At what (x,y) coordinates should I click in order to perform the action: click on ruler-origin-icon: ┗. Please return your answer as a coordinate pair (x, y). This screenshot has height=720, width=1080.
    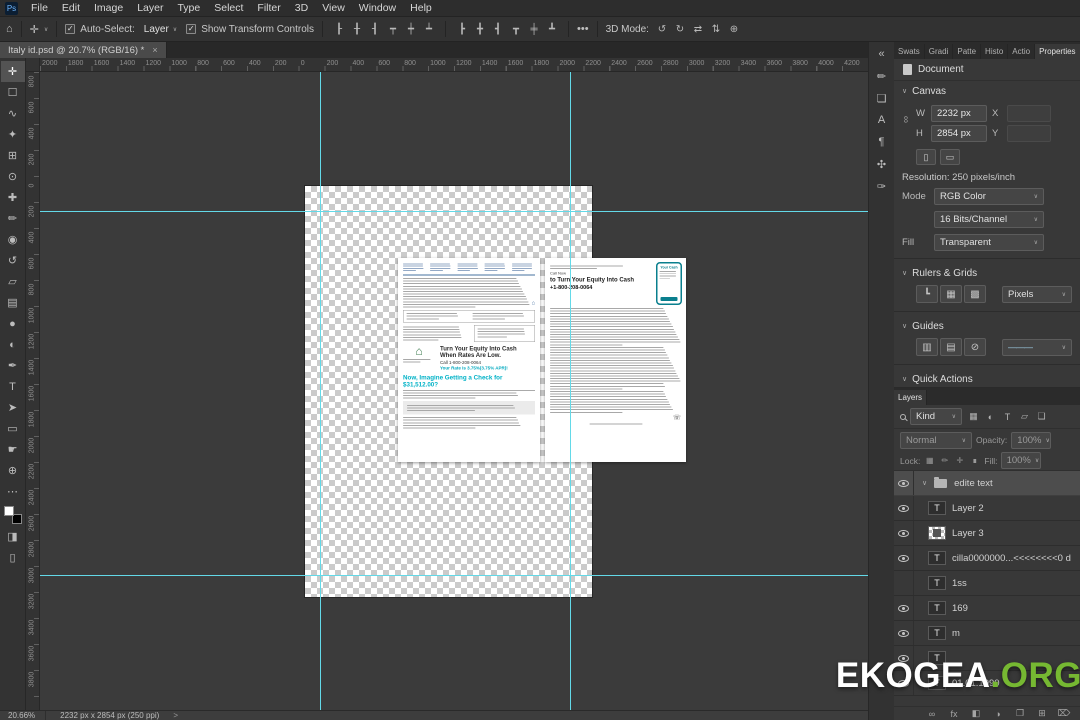
    Looking at the image, I should click on (927, 294).